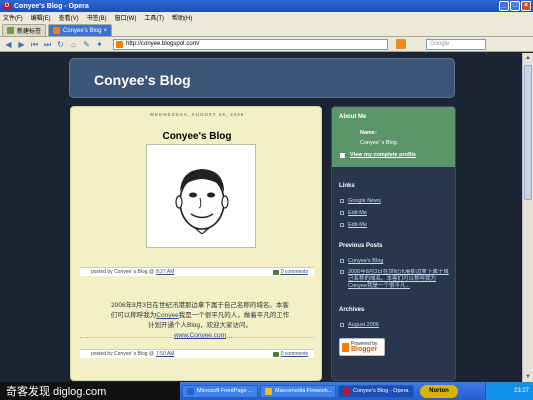 The width and height of the screenshot is (533, 400). What do you see at coordinates (381, 391) in the screenshot?
I see `taskbar-item-label: Conyee's Blog - Opera` at bounding box center [381, 391].